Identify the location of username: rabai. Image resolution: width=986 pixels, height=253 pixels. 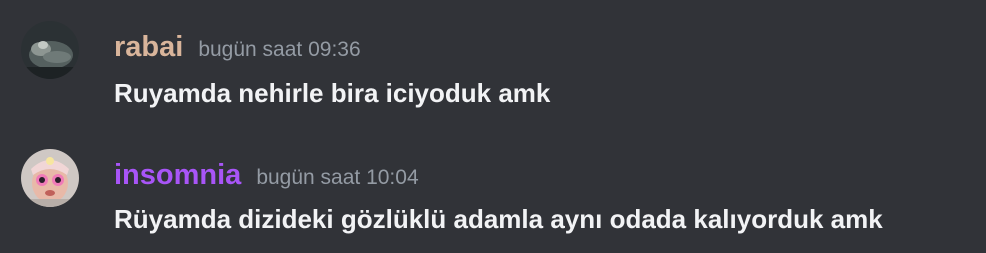
(148, 47).